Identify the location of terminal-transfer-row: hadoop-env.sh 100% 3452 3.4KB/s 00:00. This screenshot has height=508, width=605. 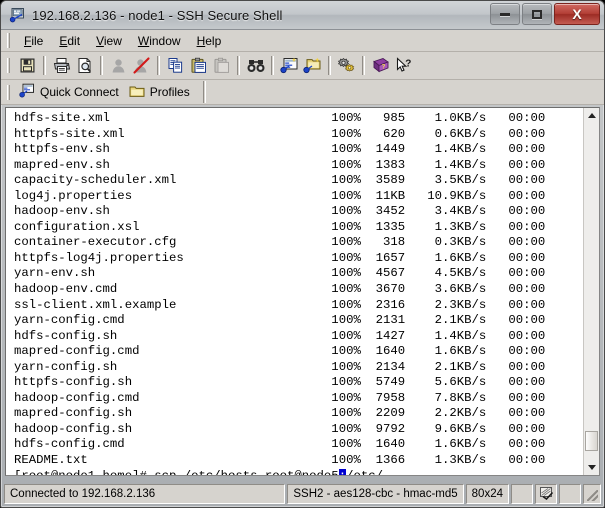
(280, 211).